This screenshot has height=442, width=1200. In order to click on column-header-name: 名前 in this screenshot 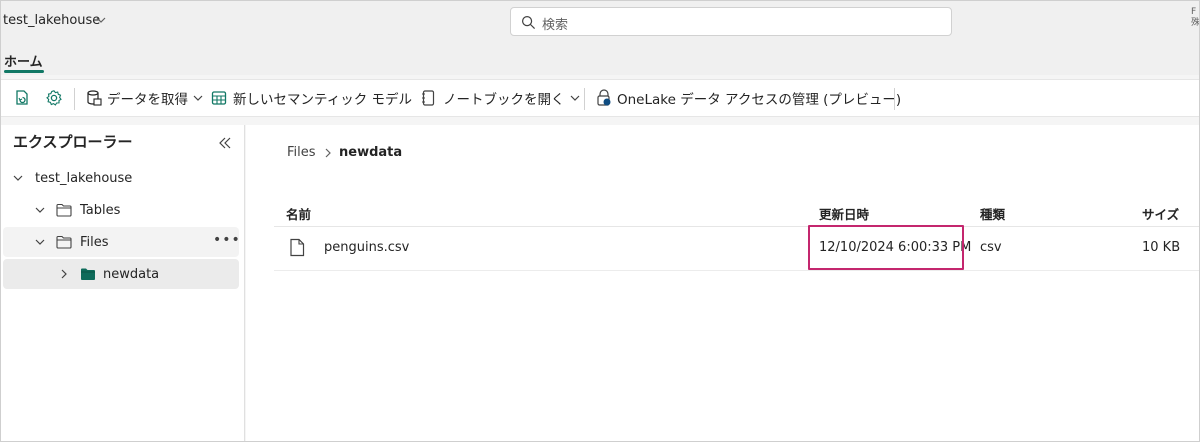, I will do `click(298, 213)`.